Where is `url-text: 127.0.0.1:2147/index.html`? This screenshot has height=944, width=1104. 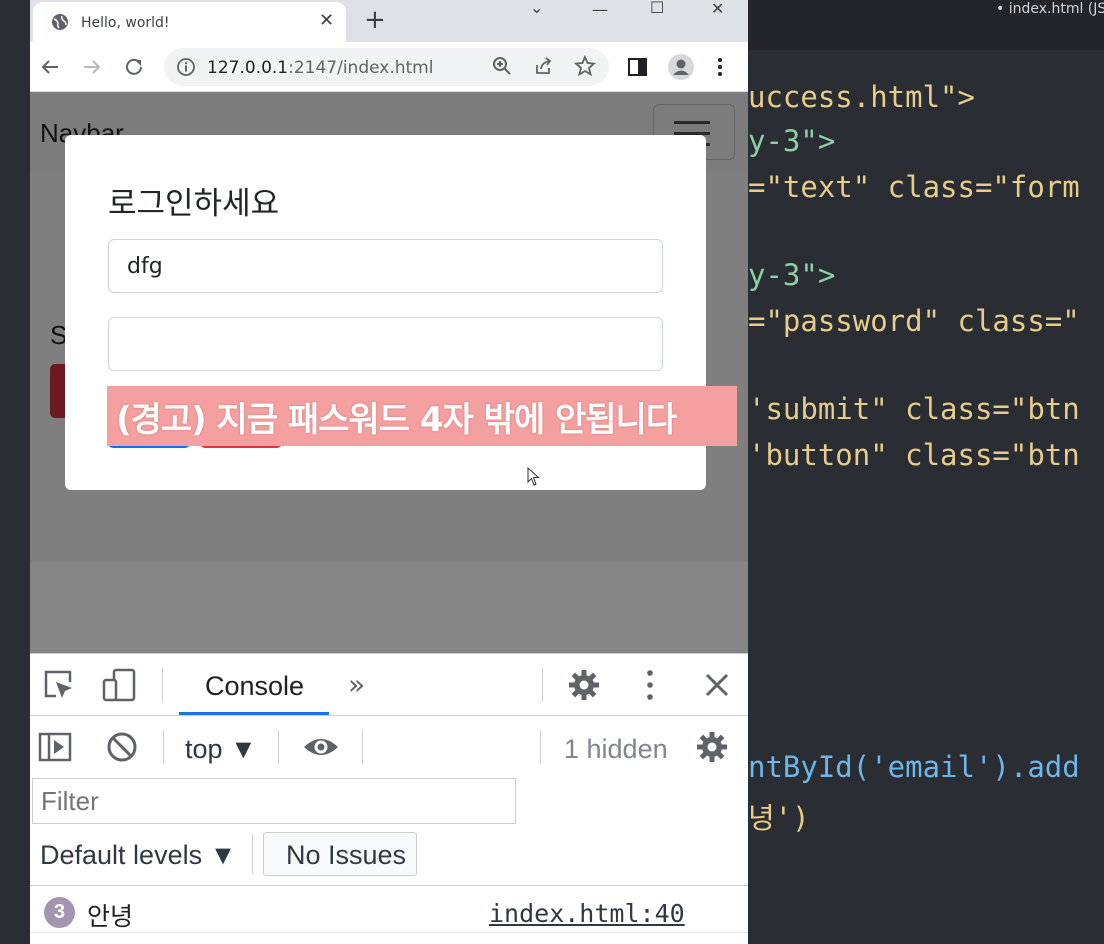 url-text: 127.0.0.1:2147/index.html is located at coordinates (320, 68).